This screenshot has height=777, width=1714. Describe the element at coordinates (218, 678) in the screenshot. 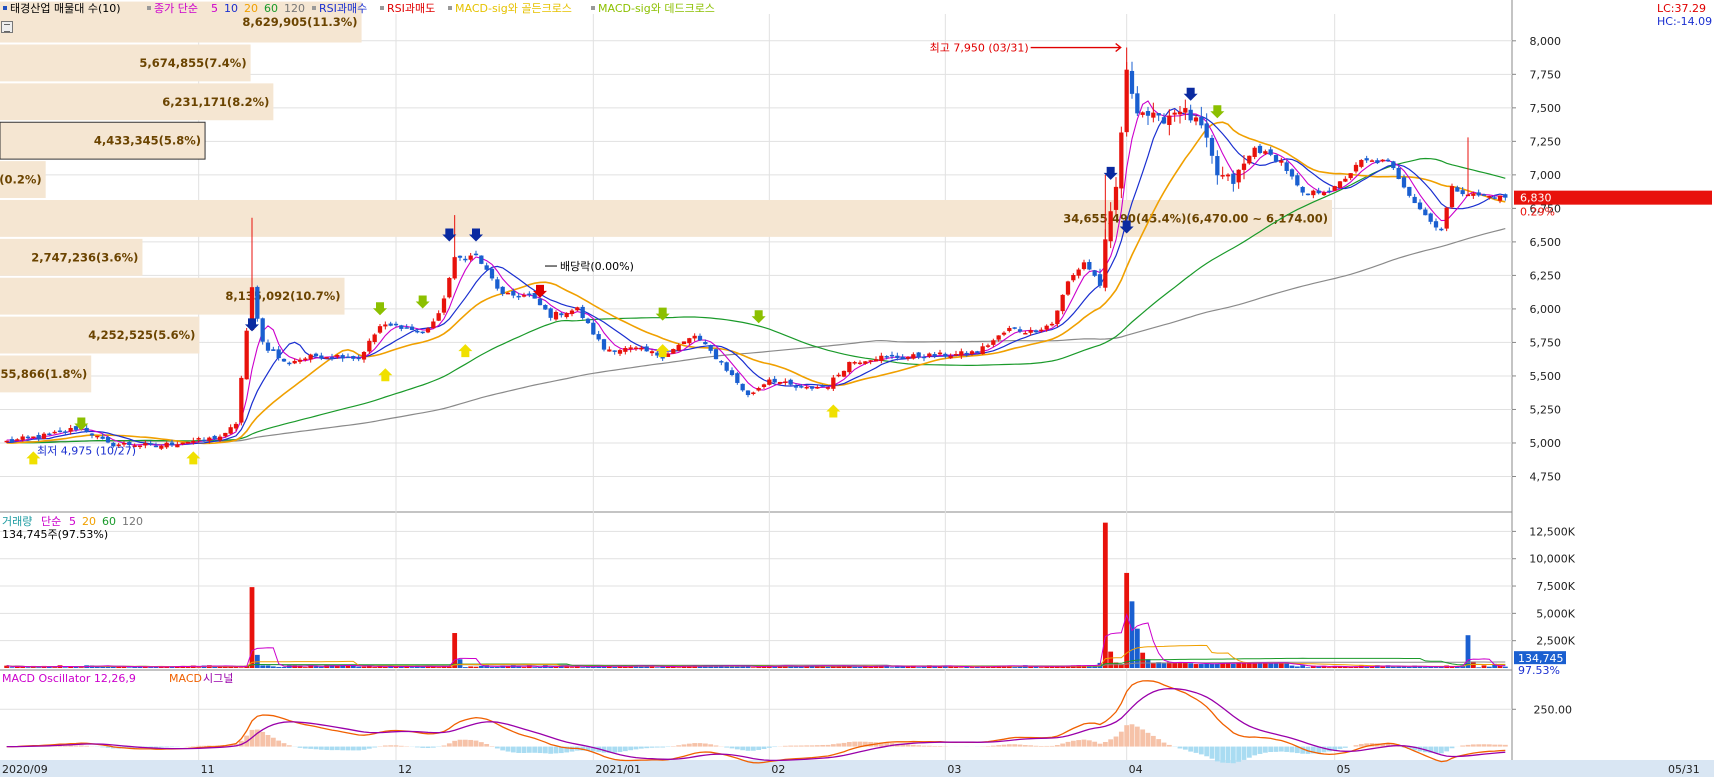

I see `macd-legend-text: 시그널` at that location.